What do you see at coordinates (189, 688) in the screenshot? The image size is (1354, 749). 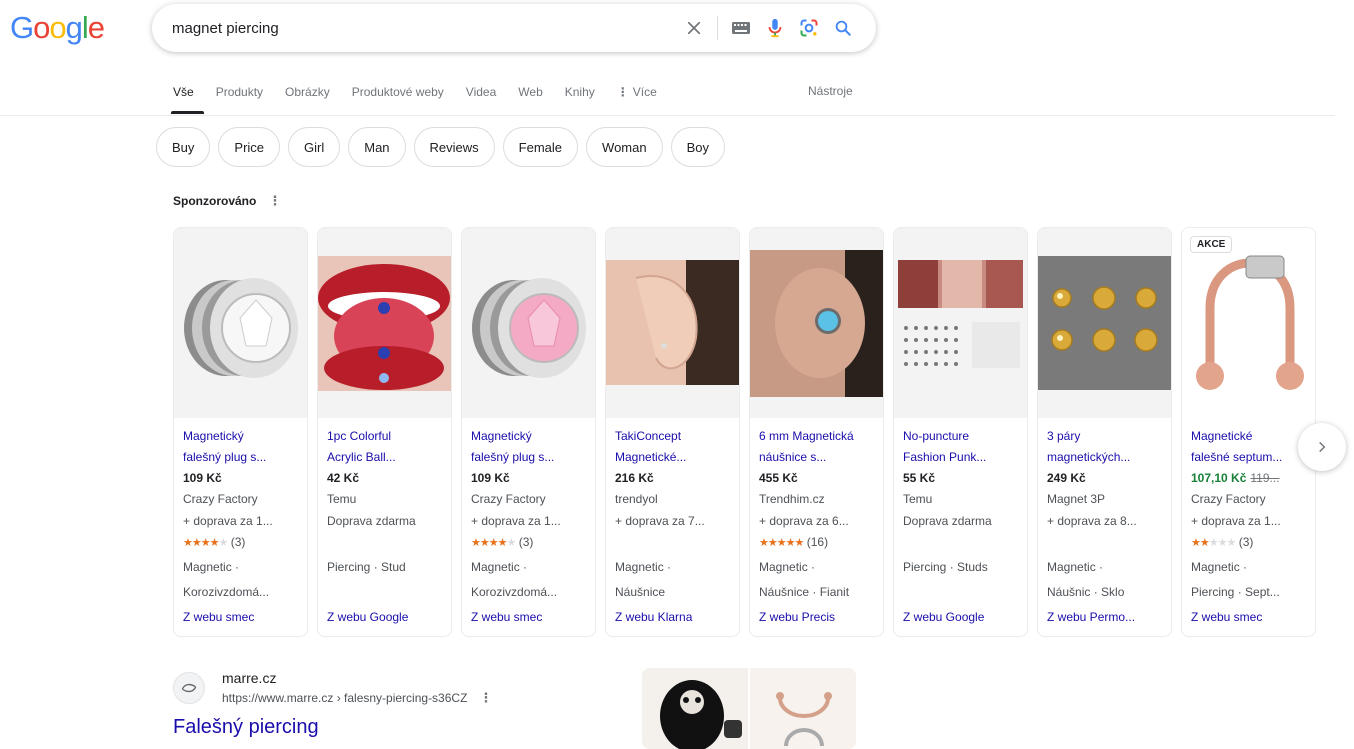 I see `site-favicon-icon` at bounding box center [189, 688].